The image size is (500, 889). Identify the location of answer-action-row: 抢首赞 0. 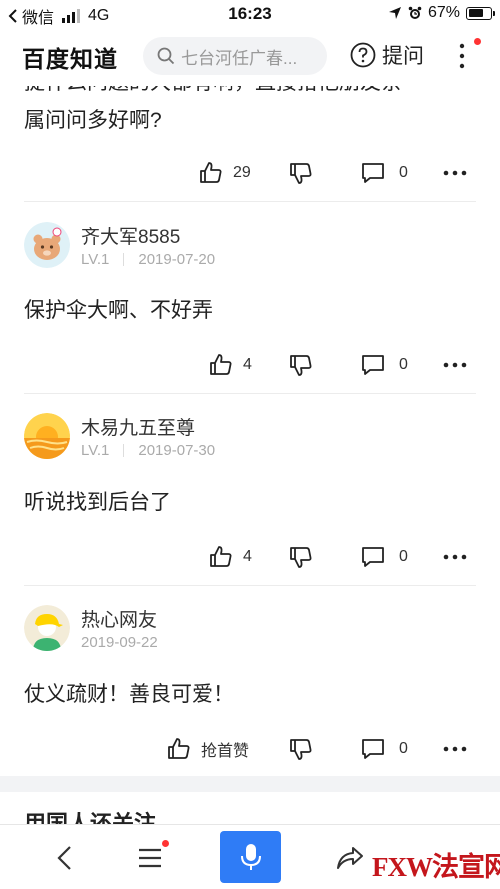
(250, 749).